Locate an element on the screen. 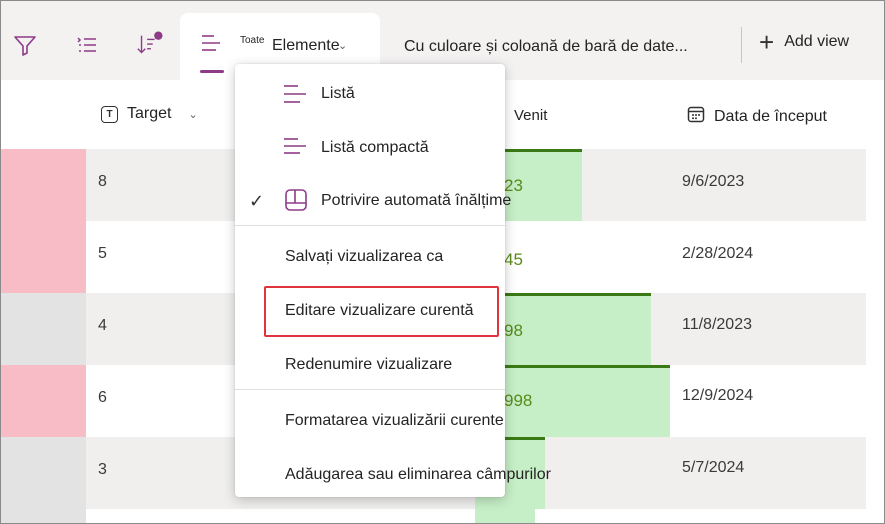 The height and width of the screenshot is (524, 885). start-date-cell: 12/9/2024 is located at coordinates (718, 395).